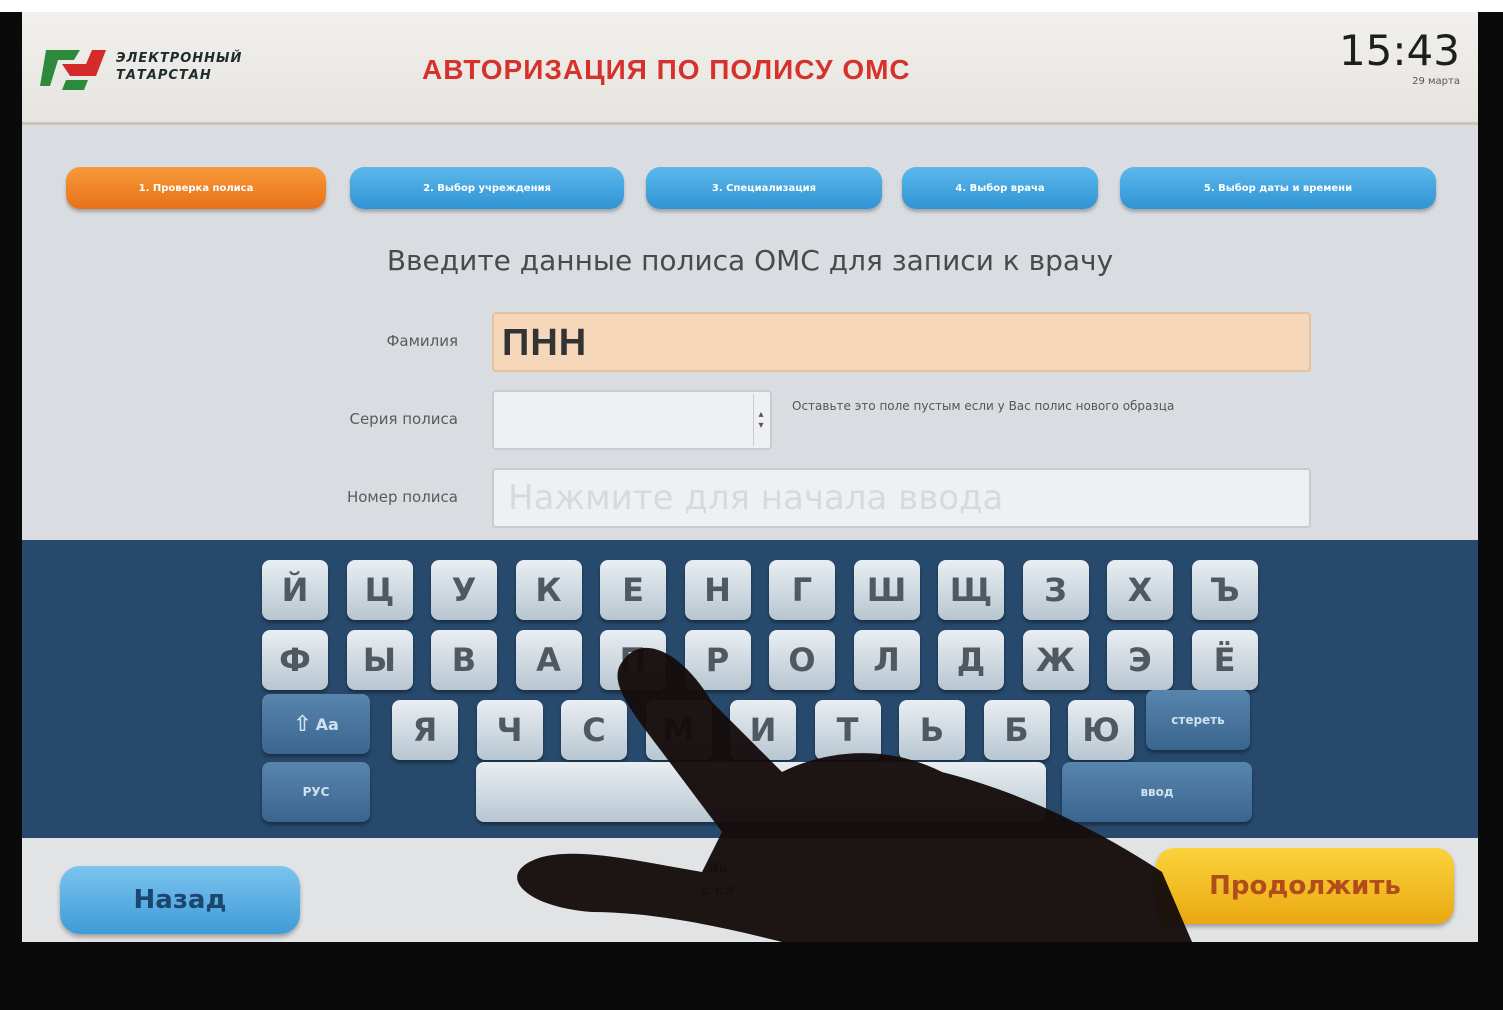  Describe the element at coordinates (1399, 50) in the screenshot. I see `clock-time: 15:43` at that location.